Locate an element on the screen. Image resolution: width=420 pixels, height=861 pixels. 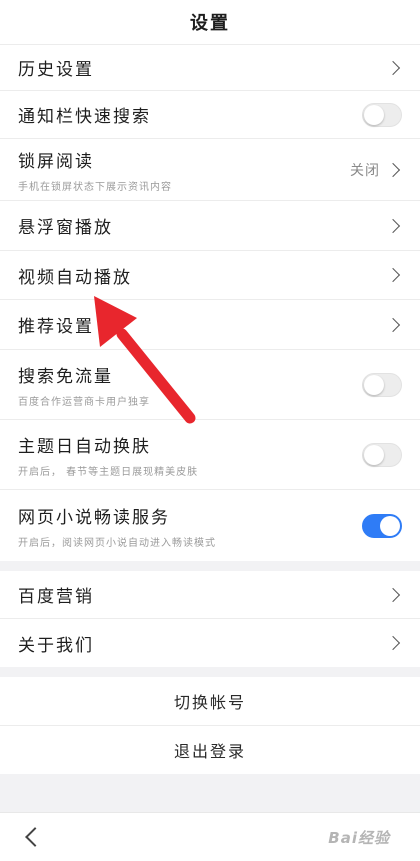
lockscreen-reading-row: 锁屏阅读 手机在锁屏状态下展示资讯内容 关闭 is located at coordinates (210, 170).